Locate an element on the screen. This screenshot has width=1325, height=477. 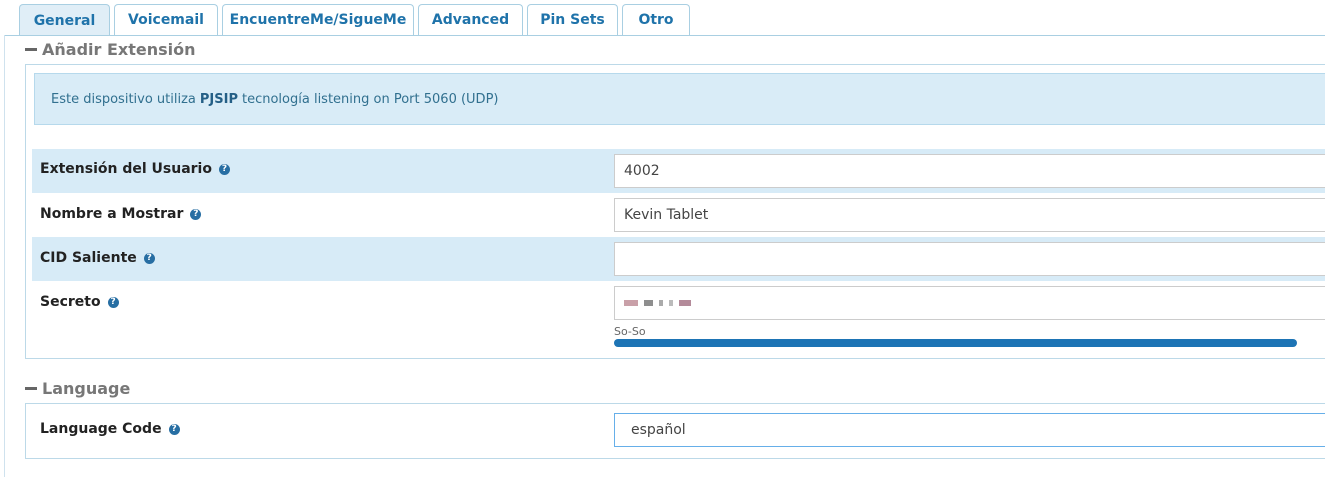
info-prefix: Este dispositivo utiliza is located at coordinates (123, 99).